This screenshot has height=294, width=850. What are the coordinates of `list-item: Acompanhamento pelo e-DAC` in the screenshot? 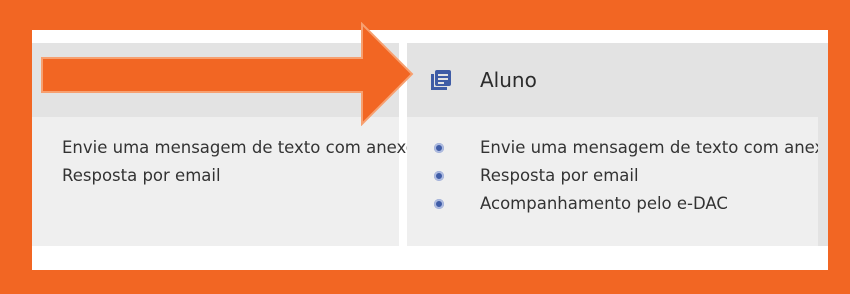 It's located at (604, 203).